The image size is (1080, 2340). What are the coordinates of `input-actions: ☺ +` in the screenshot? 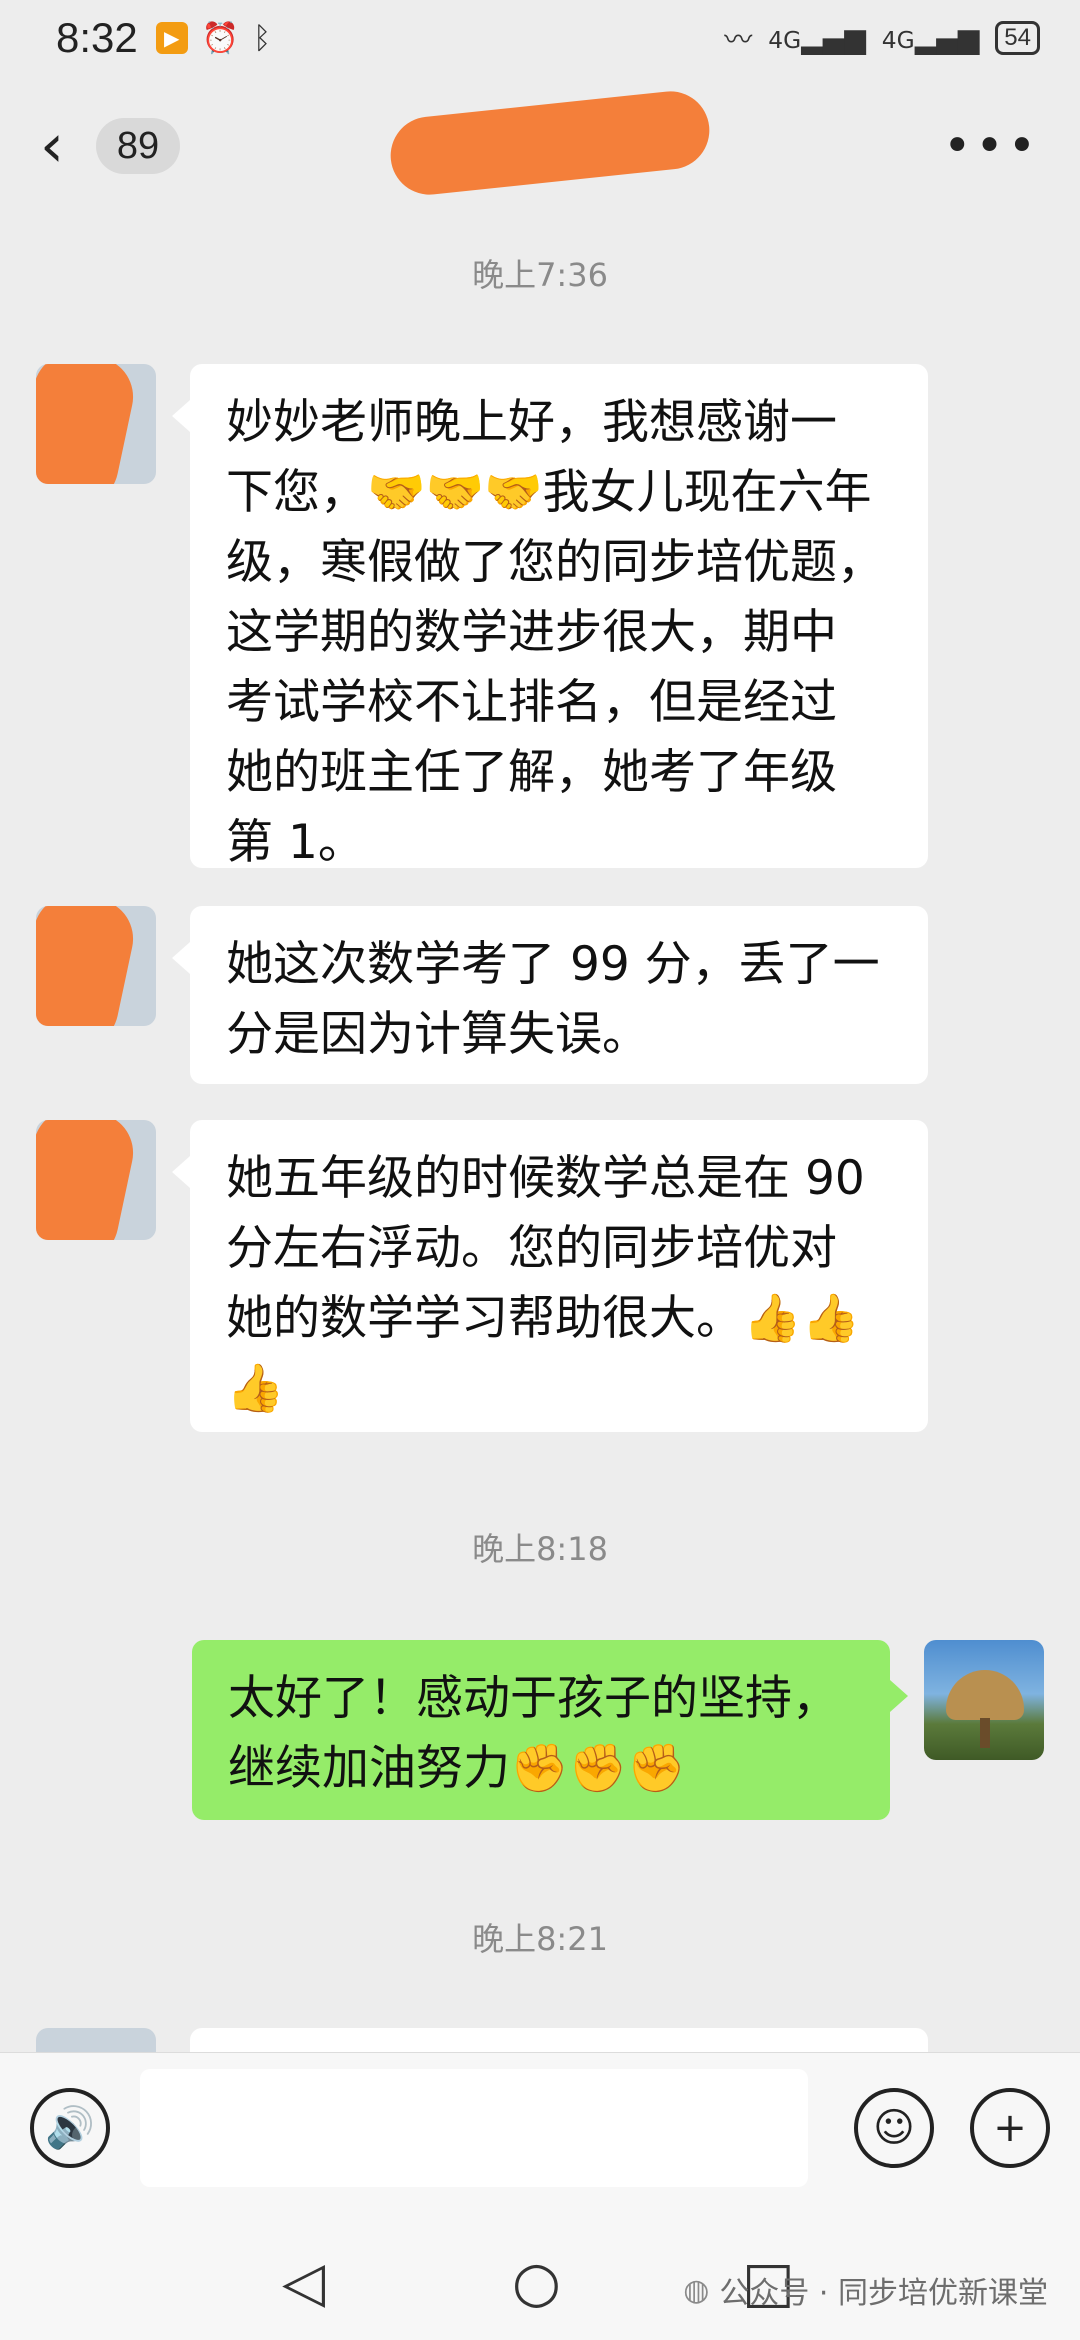 It's located at (952, 2127).